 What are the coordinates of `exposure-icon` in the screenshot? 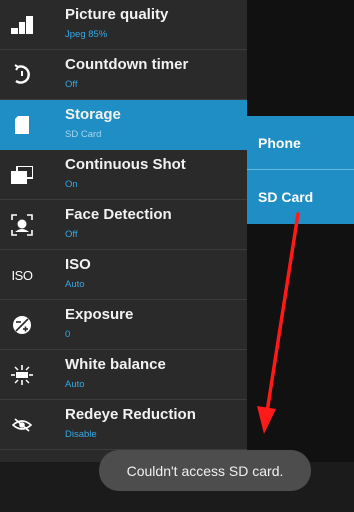 It's located at (22, 325).